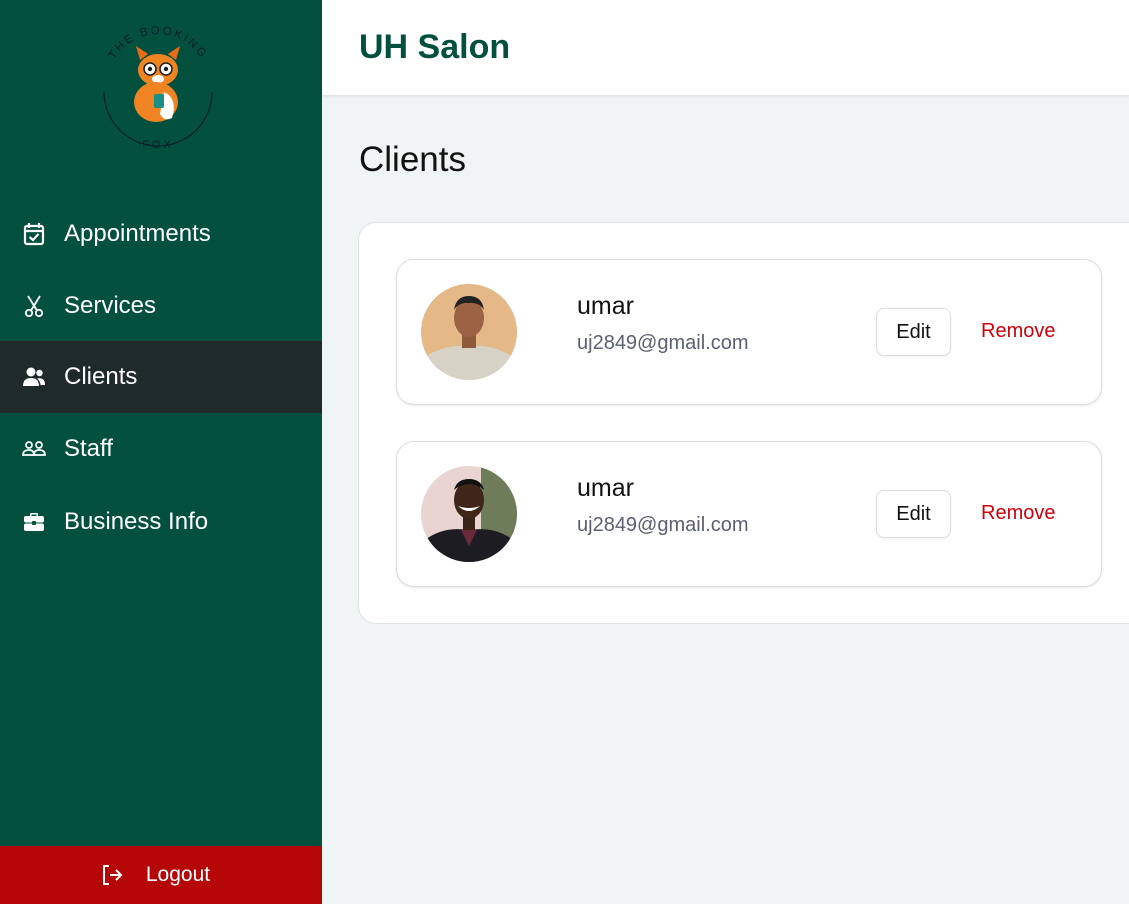 The image size is (1129, 904). I want to click on scissors-icon, so click(34, 306).